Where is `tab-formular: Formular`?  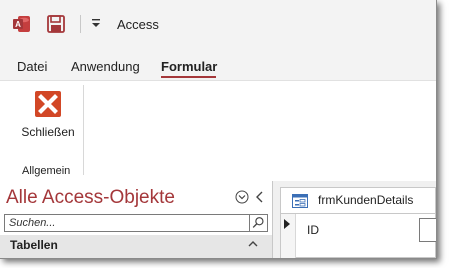
tab-formular: Formular is located at coordinates (189, 66).